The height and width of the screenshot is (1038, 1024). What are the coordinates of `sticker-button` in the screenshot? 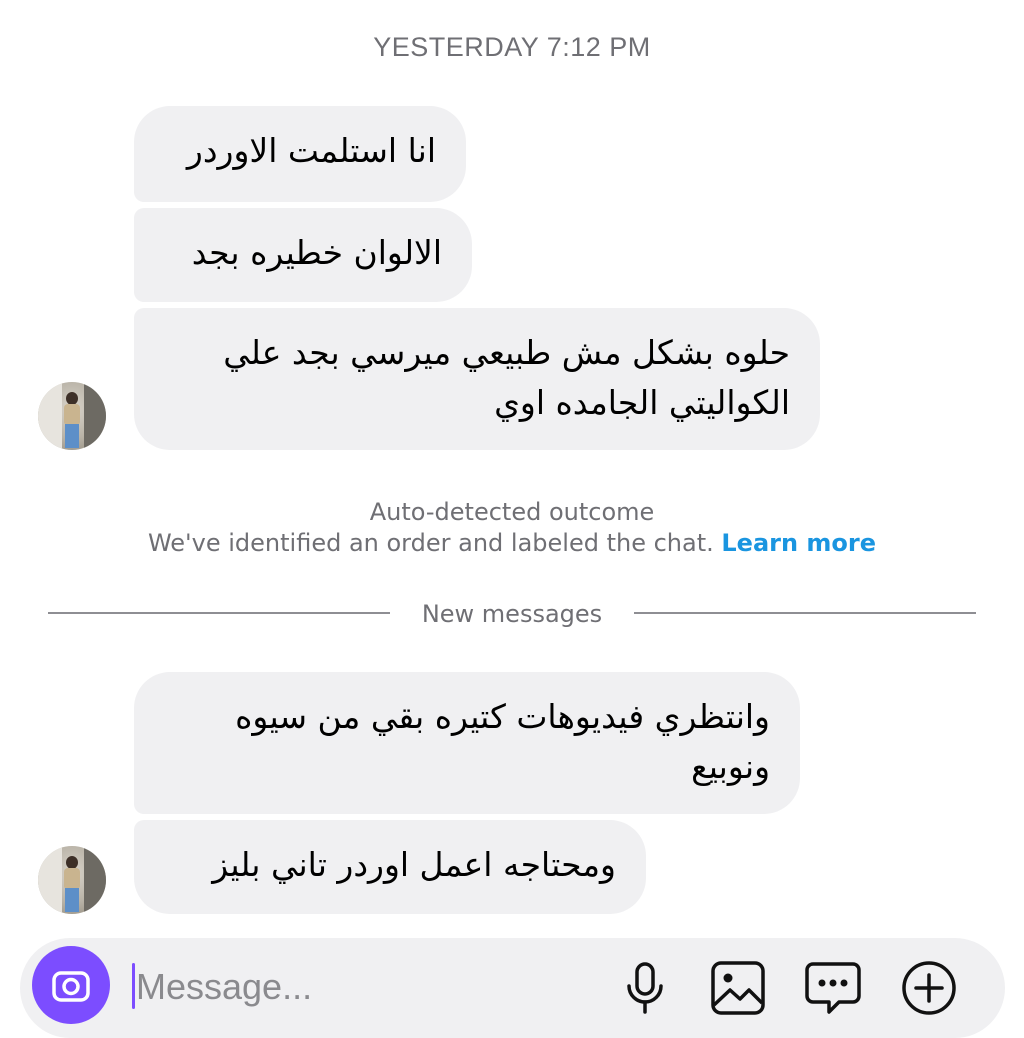 It's located at (833, 988).